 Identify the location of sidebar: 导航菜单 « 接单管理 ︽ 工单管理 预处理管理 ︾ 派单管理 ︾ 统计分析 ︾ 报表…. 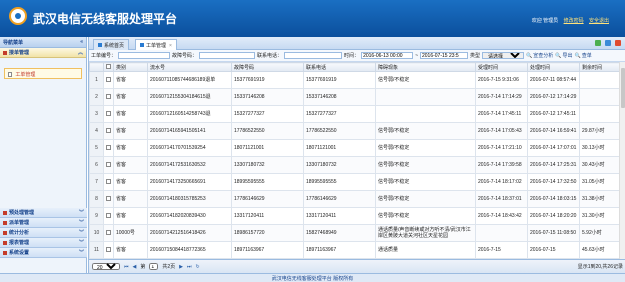
(43, 155).